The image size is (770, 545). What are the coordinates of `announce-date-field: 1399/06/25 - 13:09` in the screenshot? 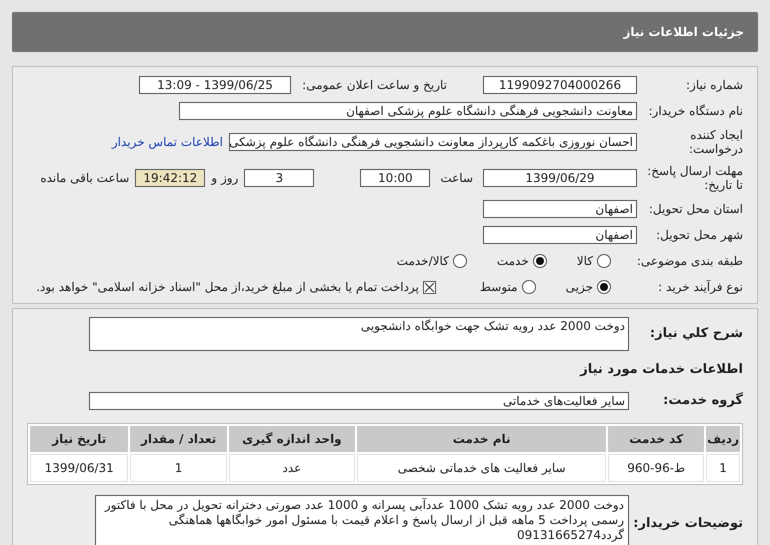 It's located at (215, 85).